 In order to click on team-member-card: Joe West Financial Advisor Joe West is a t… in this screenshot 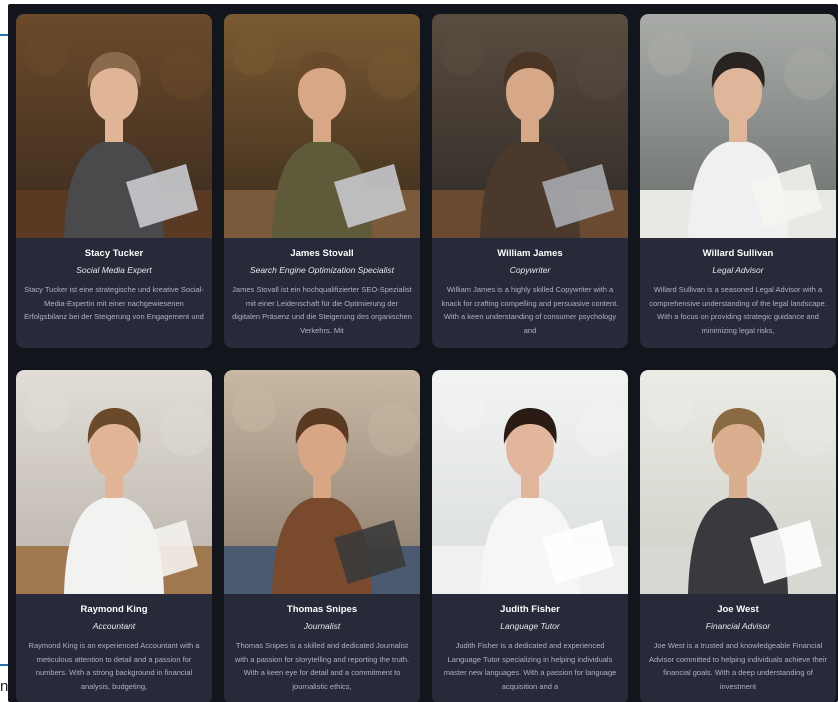, I will do `click(738, 536)`.